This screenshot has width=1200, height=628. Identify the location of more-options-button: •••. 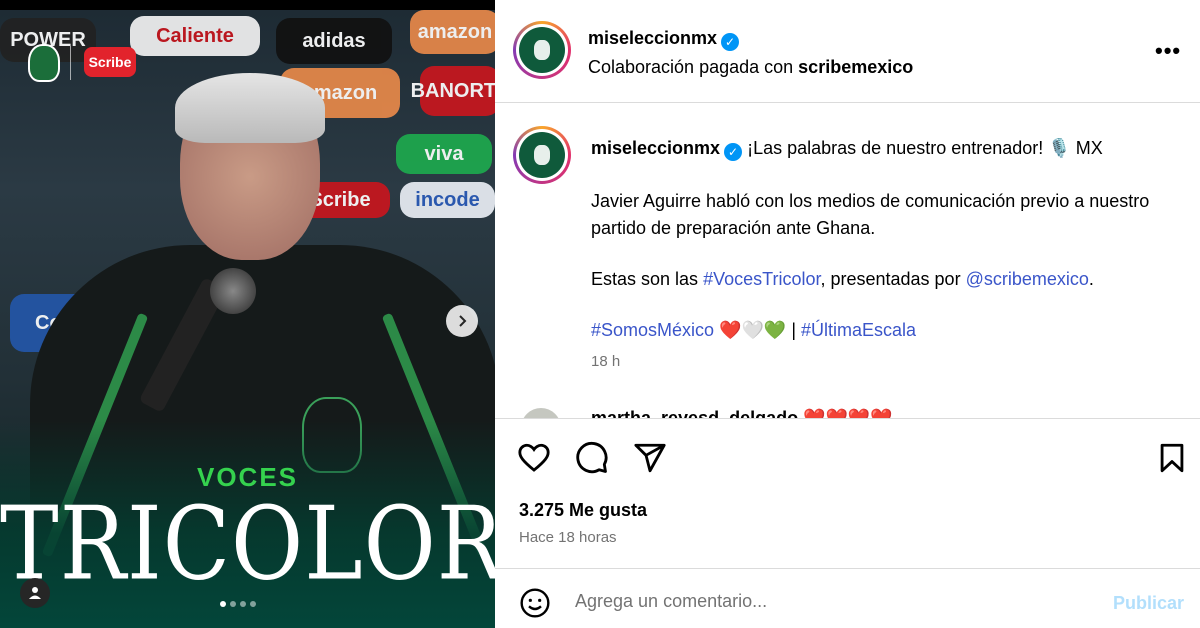
(1168, 51).